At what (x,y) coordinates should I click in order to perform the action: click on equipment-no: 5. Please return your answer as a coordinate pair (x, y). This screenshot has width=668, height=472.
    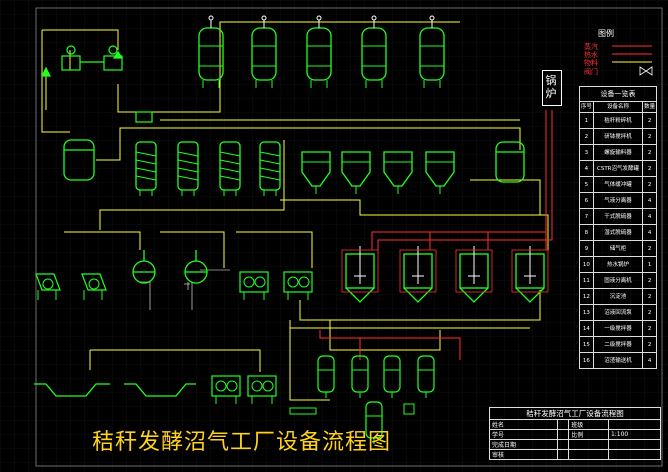
    Looking at the image, I should click on (586, 184).